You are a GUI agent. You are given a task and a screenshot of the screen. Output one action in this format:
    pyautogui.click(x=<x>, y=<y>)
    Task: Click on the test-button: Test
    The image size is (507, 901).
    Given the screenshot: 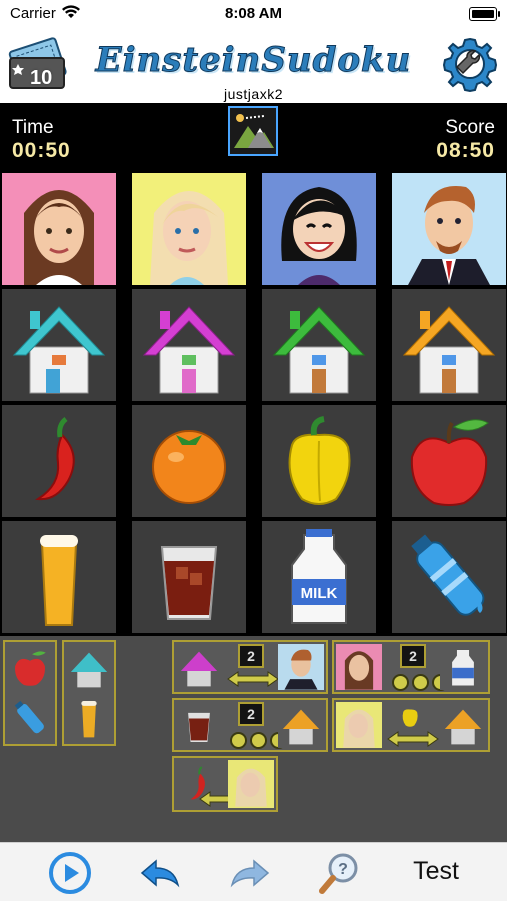 What is the action you would take?
    pyautogui.click(x=436, y=871)
    